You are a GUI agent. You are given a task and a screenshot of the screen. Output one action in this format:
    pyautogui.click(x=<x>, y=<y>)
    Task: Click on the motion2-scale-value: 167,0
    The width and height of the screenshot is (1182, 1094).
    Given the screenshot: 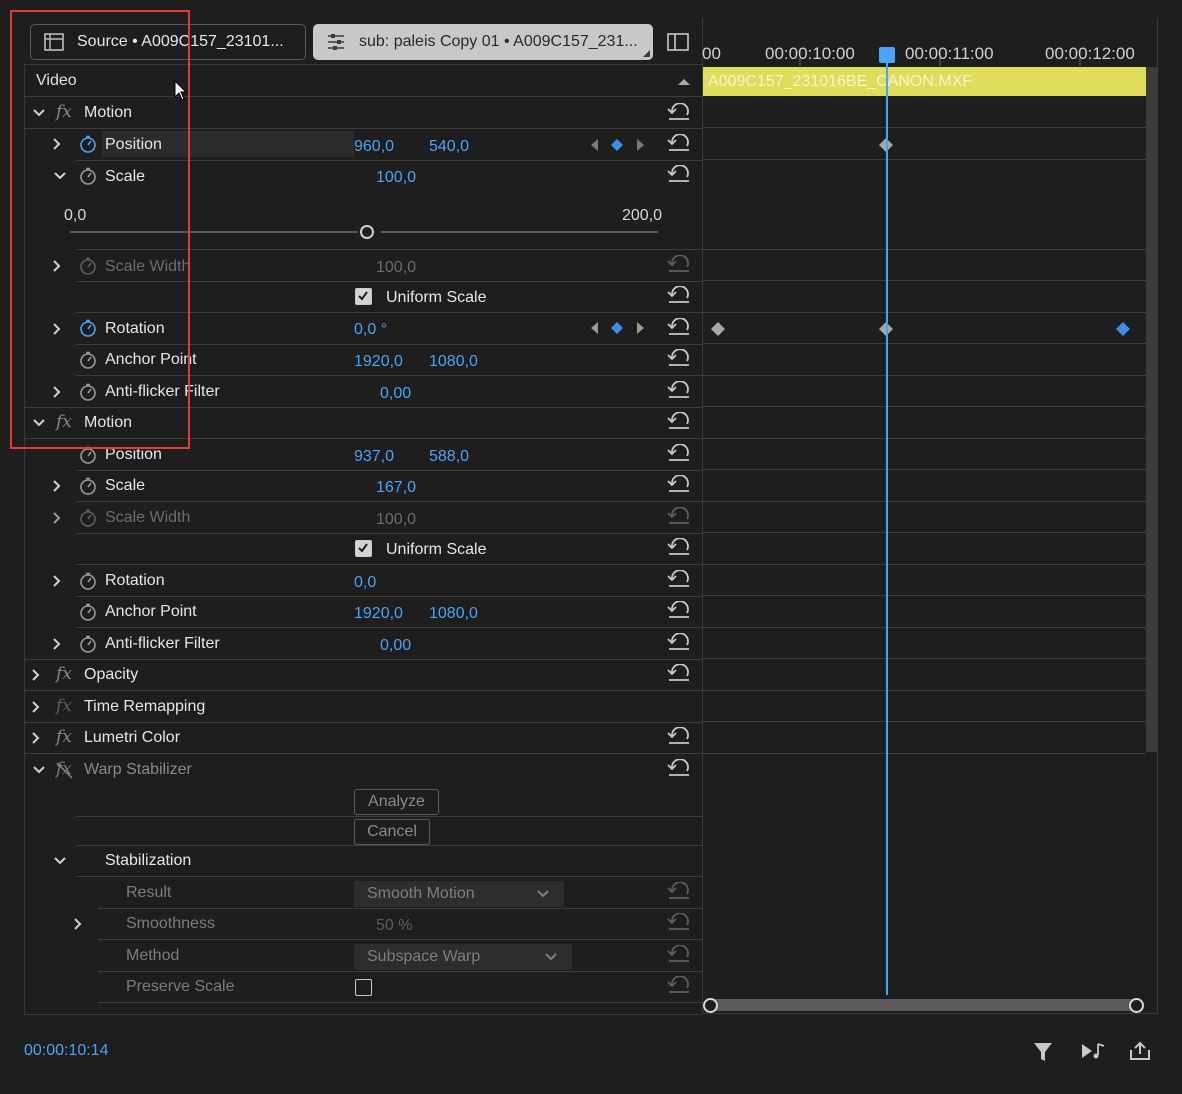 What is the action you would take?
    pyautogui.click(x=396, y=488)
    